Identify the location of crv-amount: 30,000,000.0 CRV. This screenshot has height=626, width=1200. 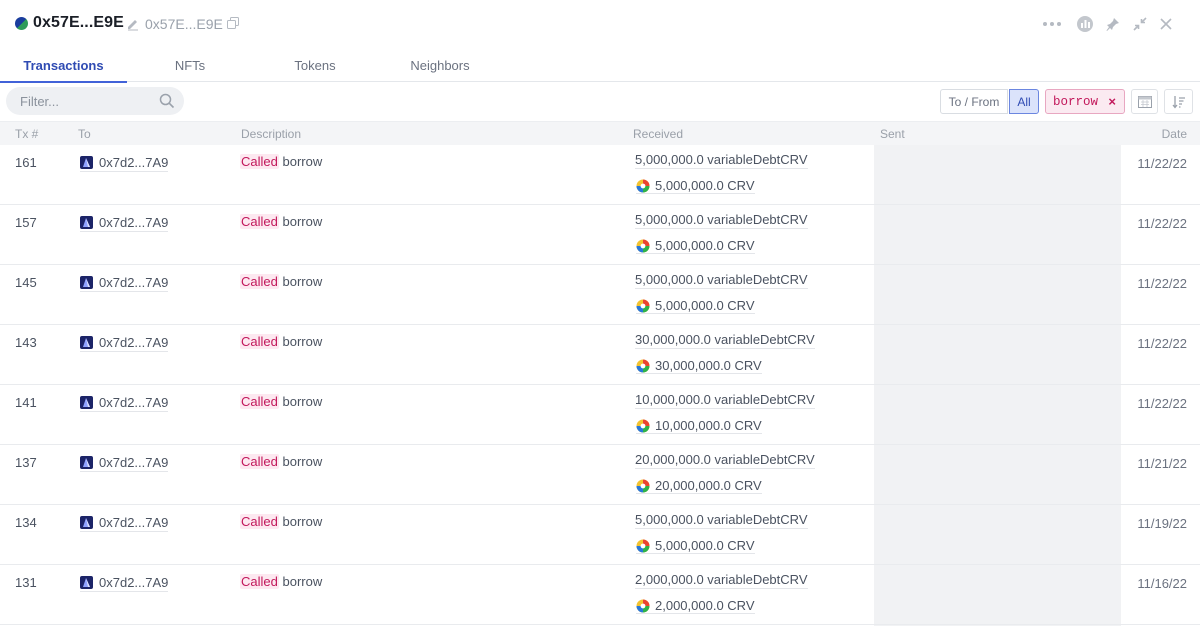
(708, 365).